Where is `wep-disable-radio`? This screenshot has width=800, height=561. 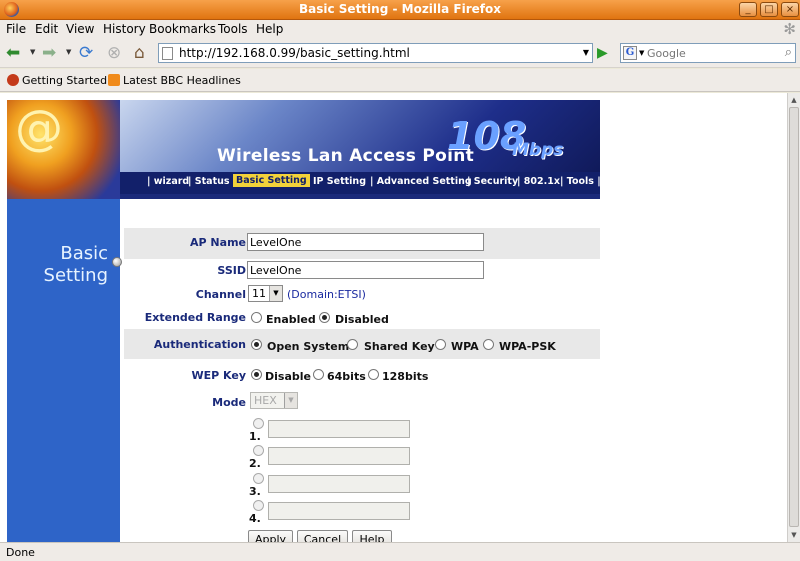
wep-disable-radio is located at coordinates (256, 374).